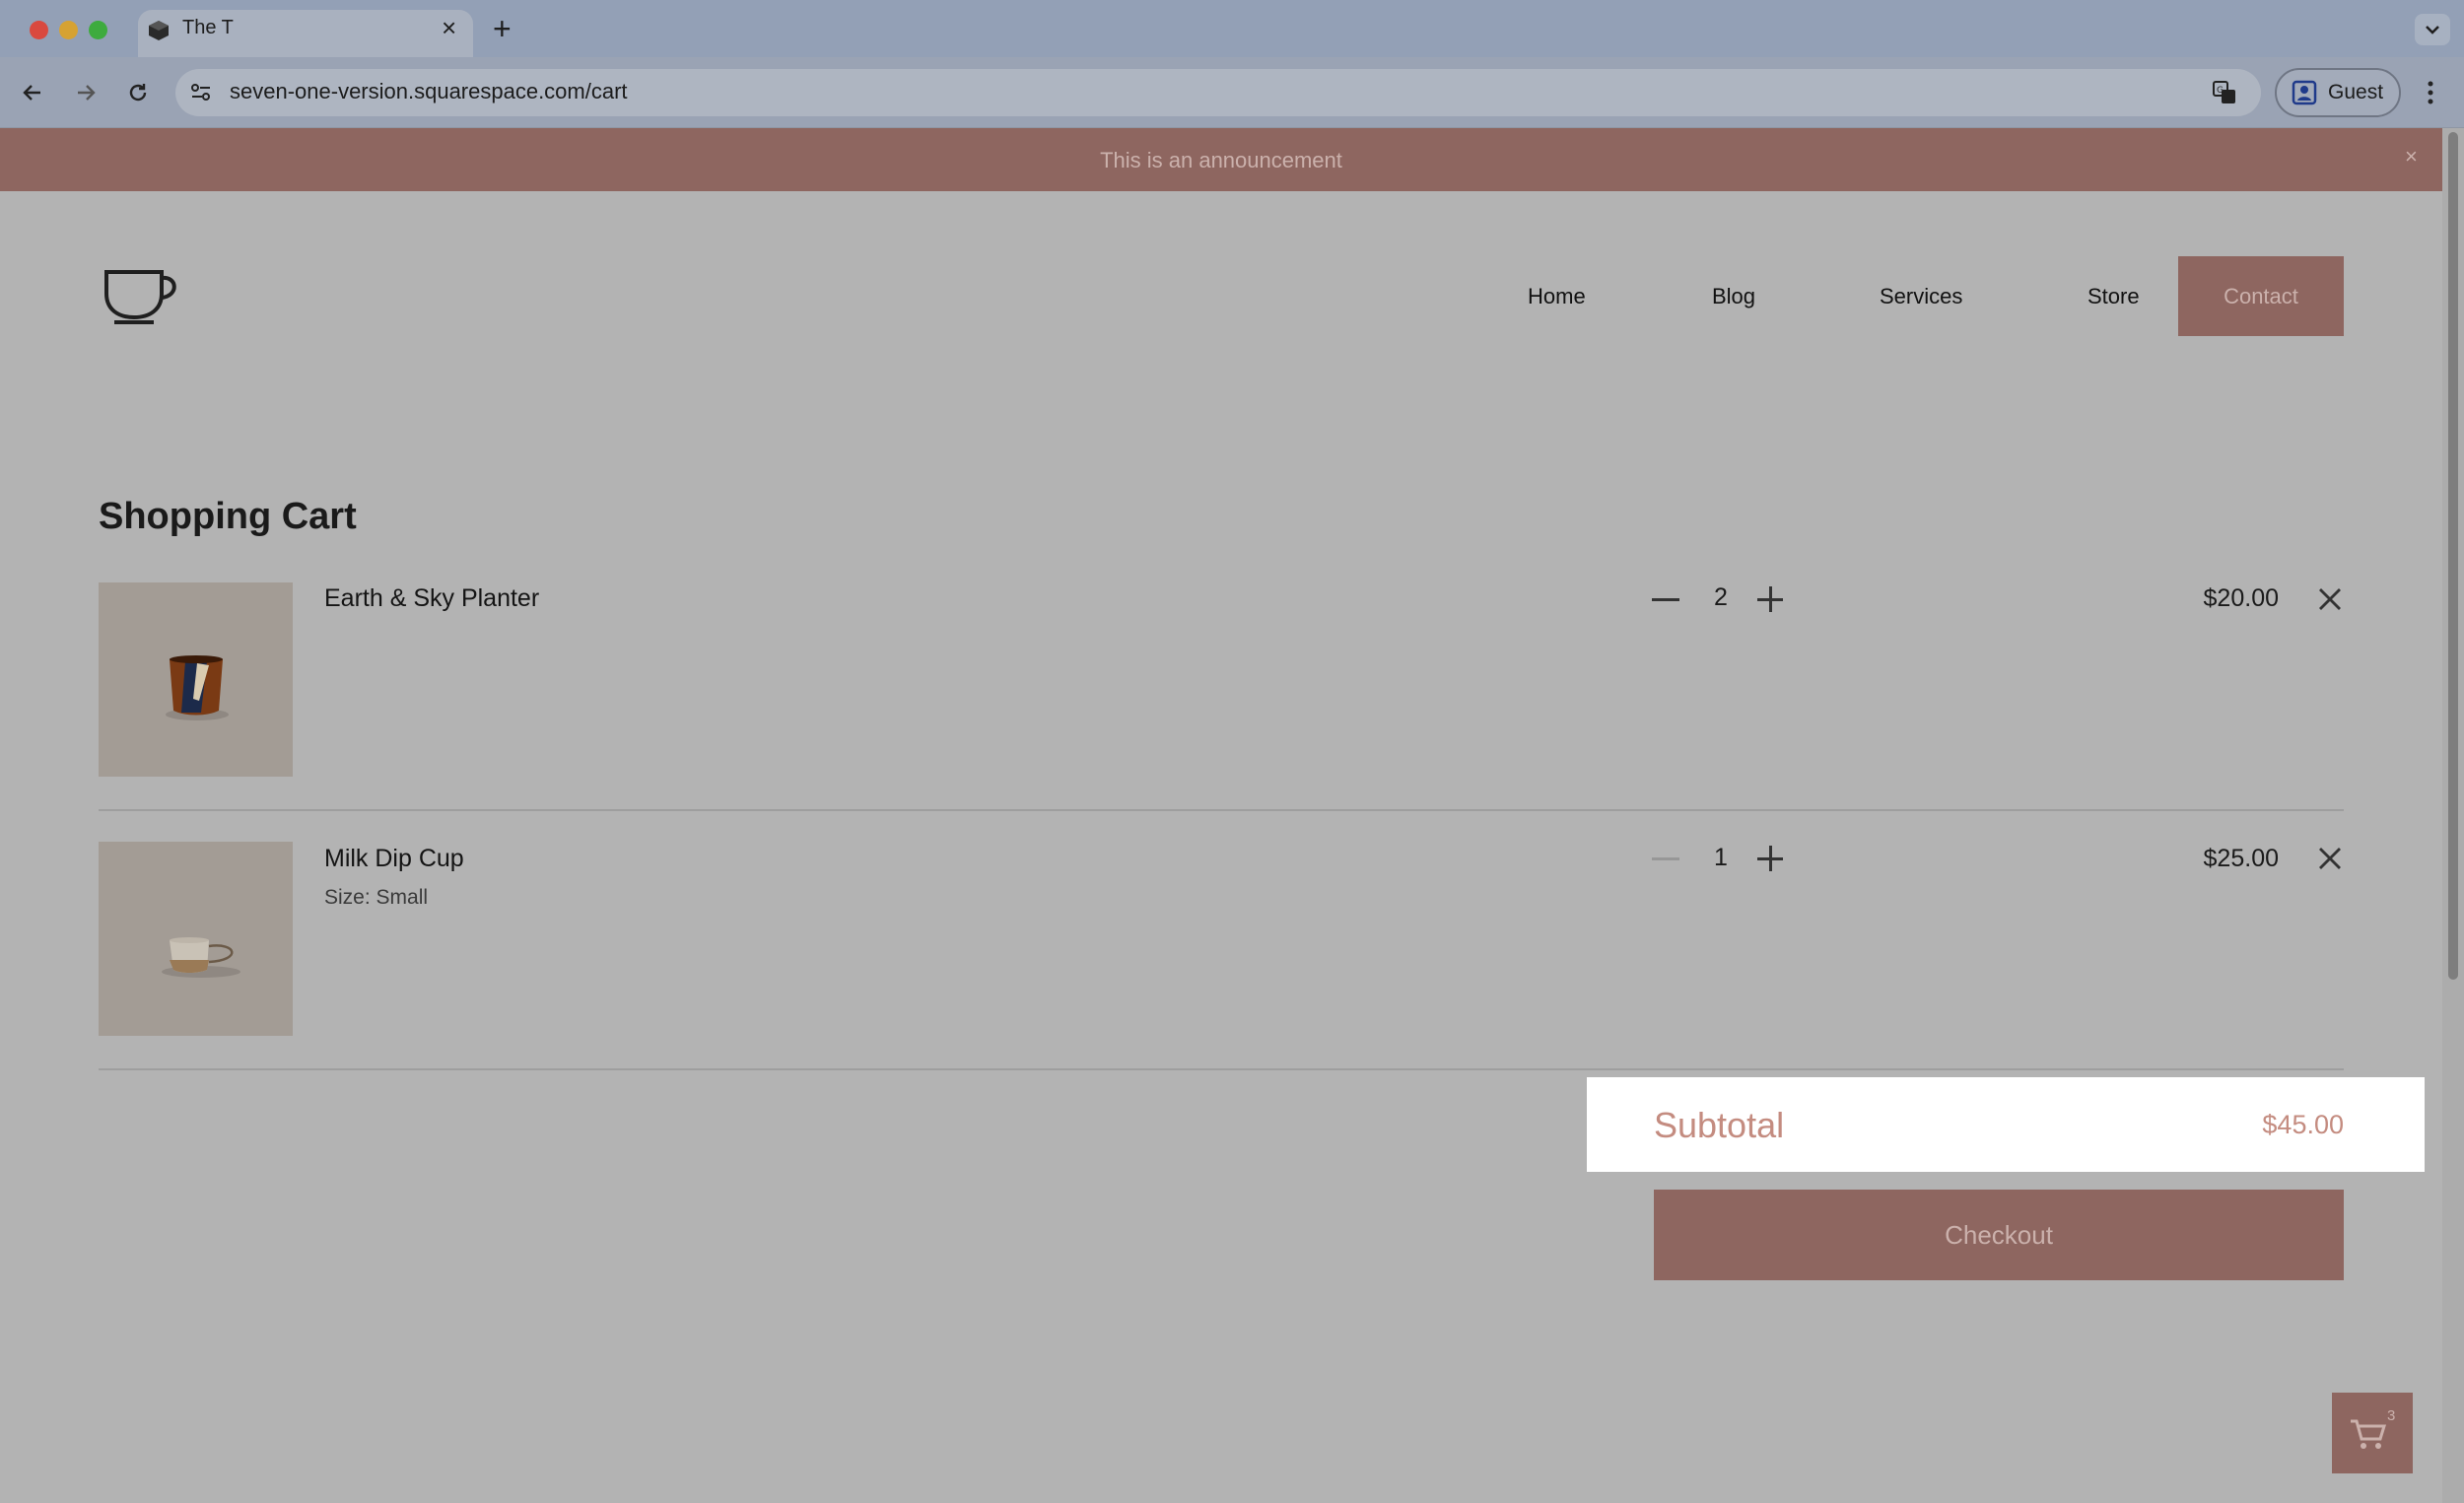 Image resolution: width=2464 pixels, height=1503 pixels. What do you see at coordinates (394, 859) in the screenshot?
I see `cart-item-name: Milk Dip Cup` at bounding box center [394, 859].